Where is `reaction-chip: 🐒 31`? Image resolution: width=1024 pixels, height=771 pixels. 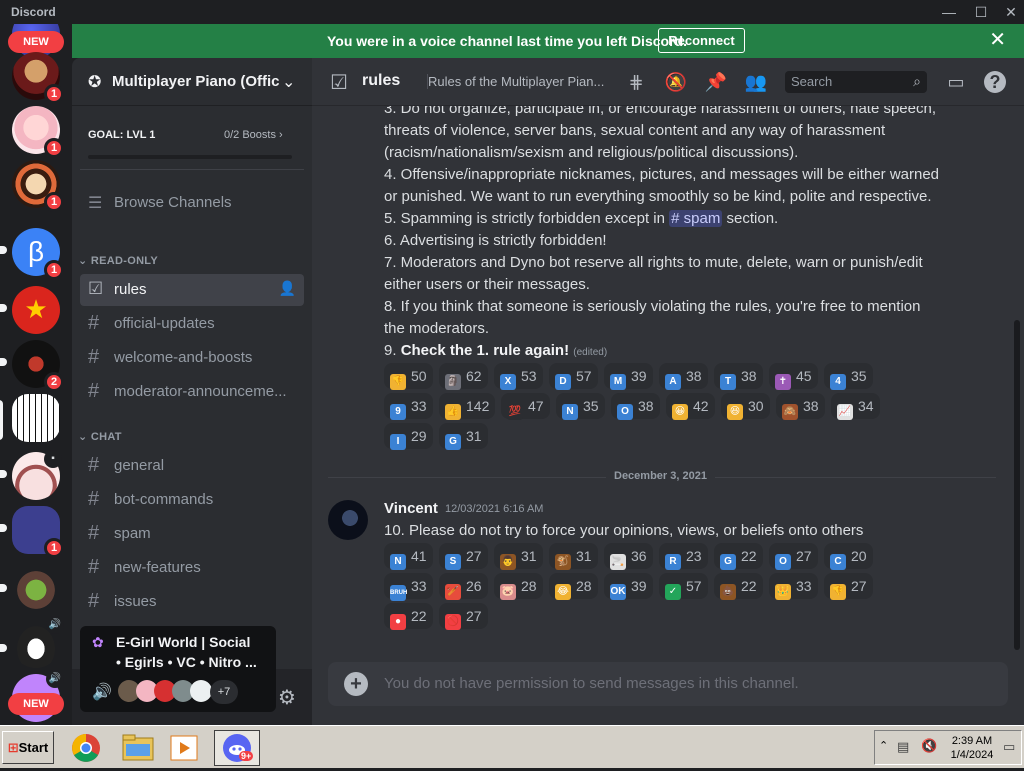 reaction-chip: 🐒 31 is located at coordinates (573, 556).